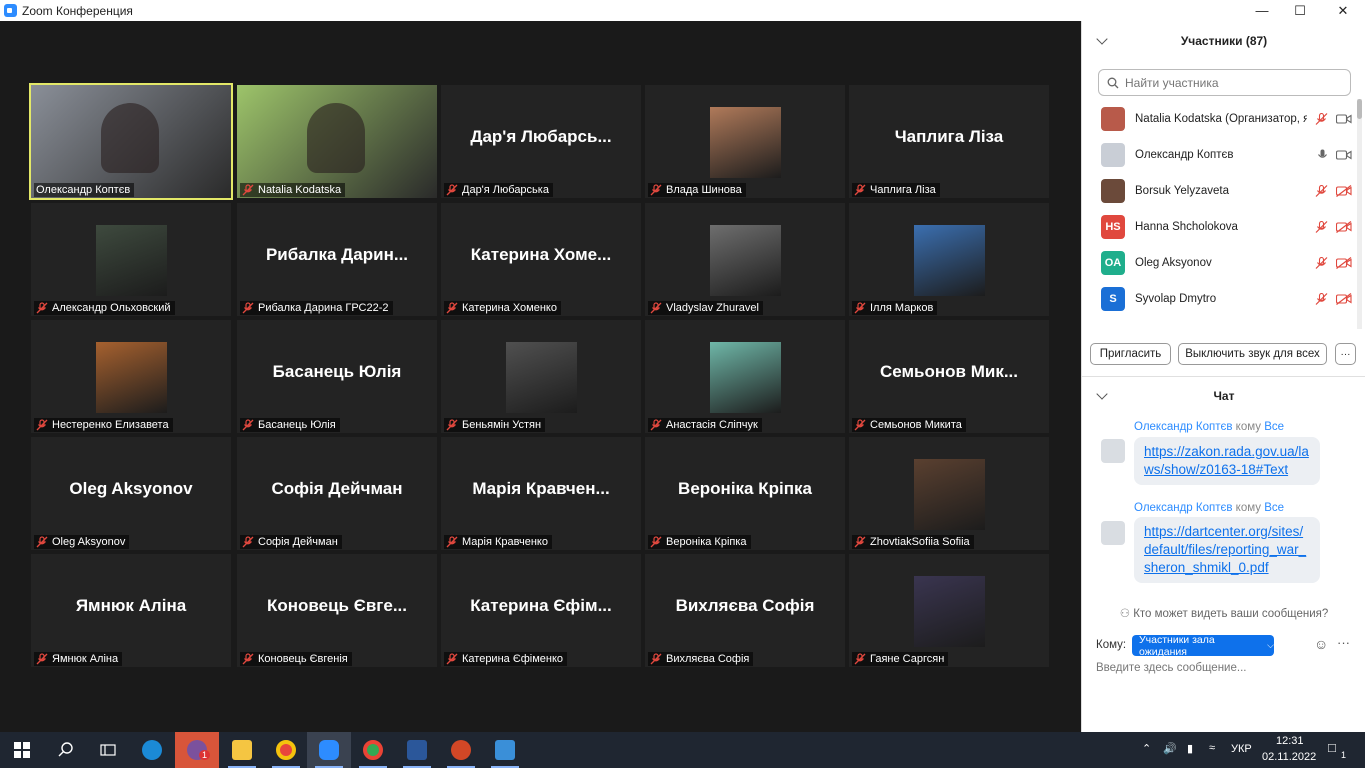 The width and height of the screenshot is (1365, 768). I want to click on participant-name: Семьонов Микита, so click(916, 425).